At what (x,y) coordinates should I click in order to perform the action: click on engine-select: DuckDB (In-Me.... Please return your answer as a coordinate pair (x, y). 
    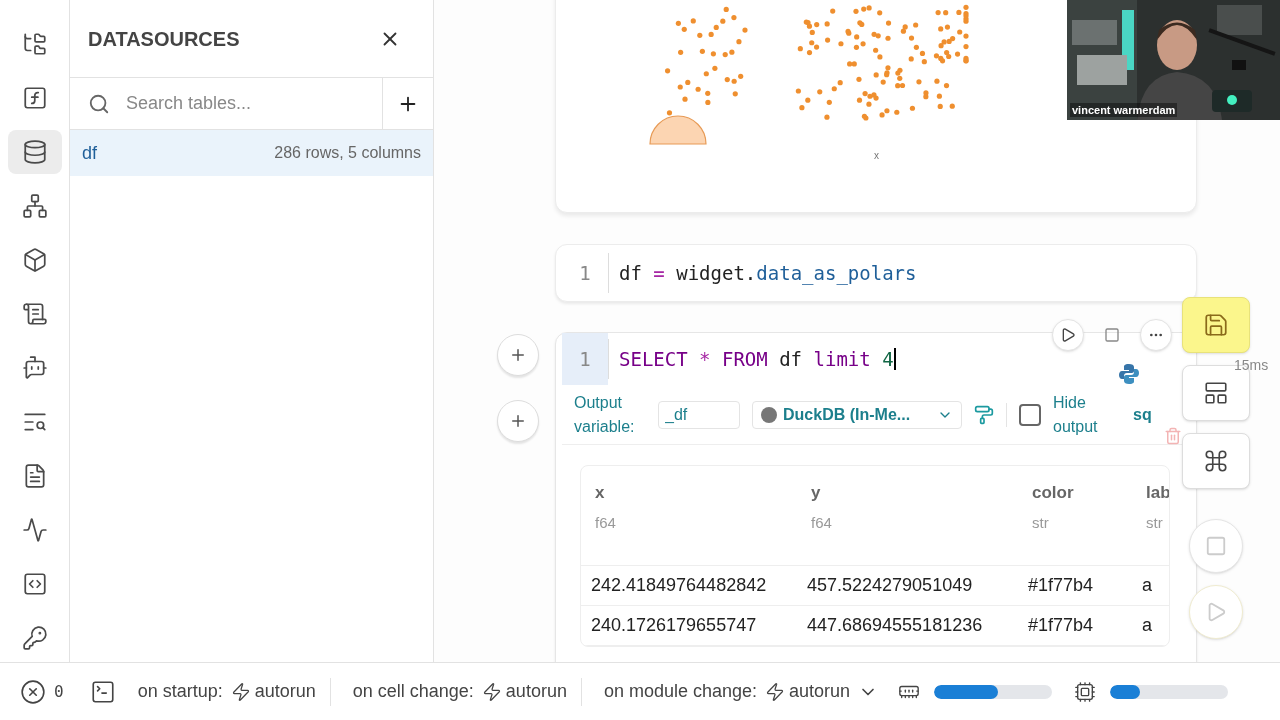
    Looking at the image, I should click on (857, 414).